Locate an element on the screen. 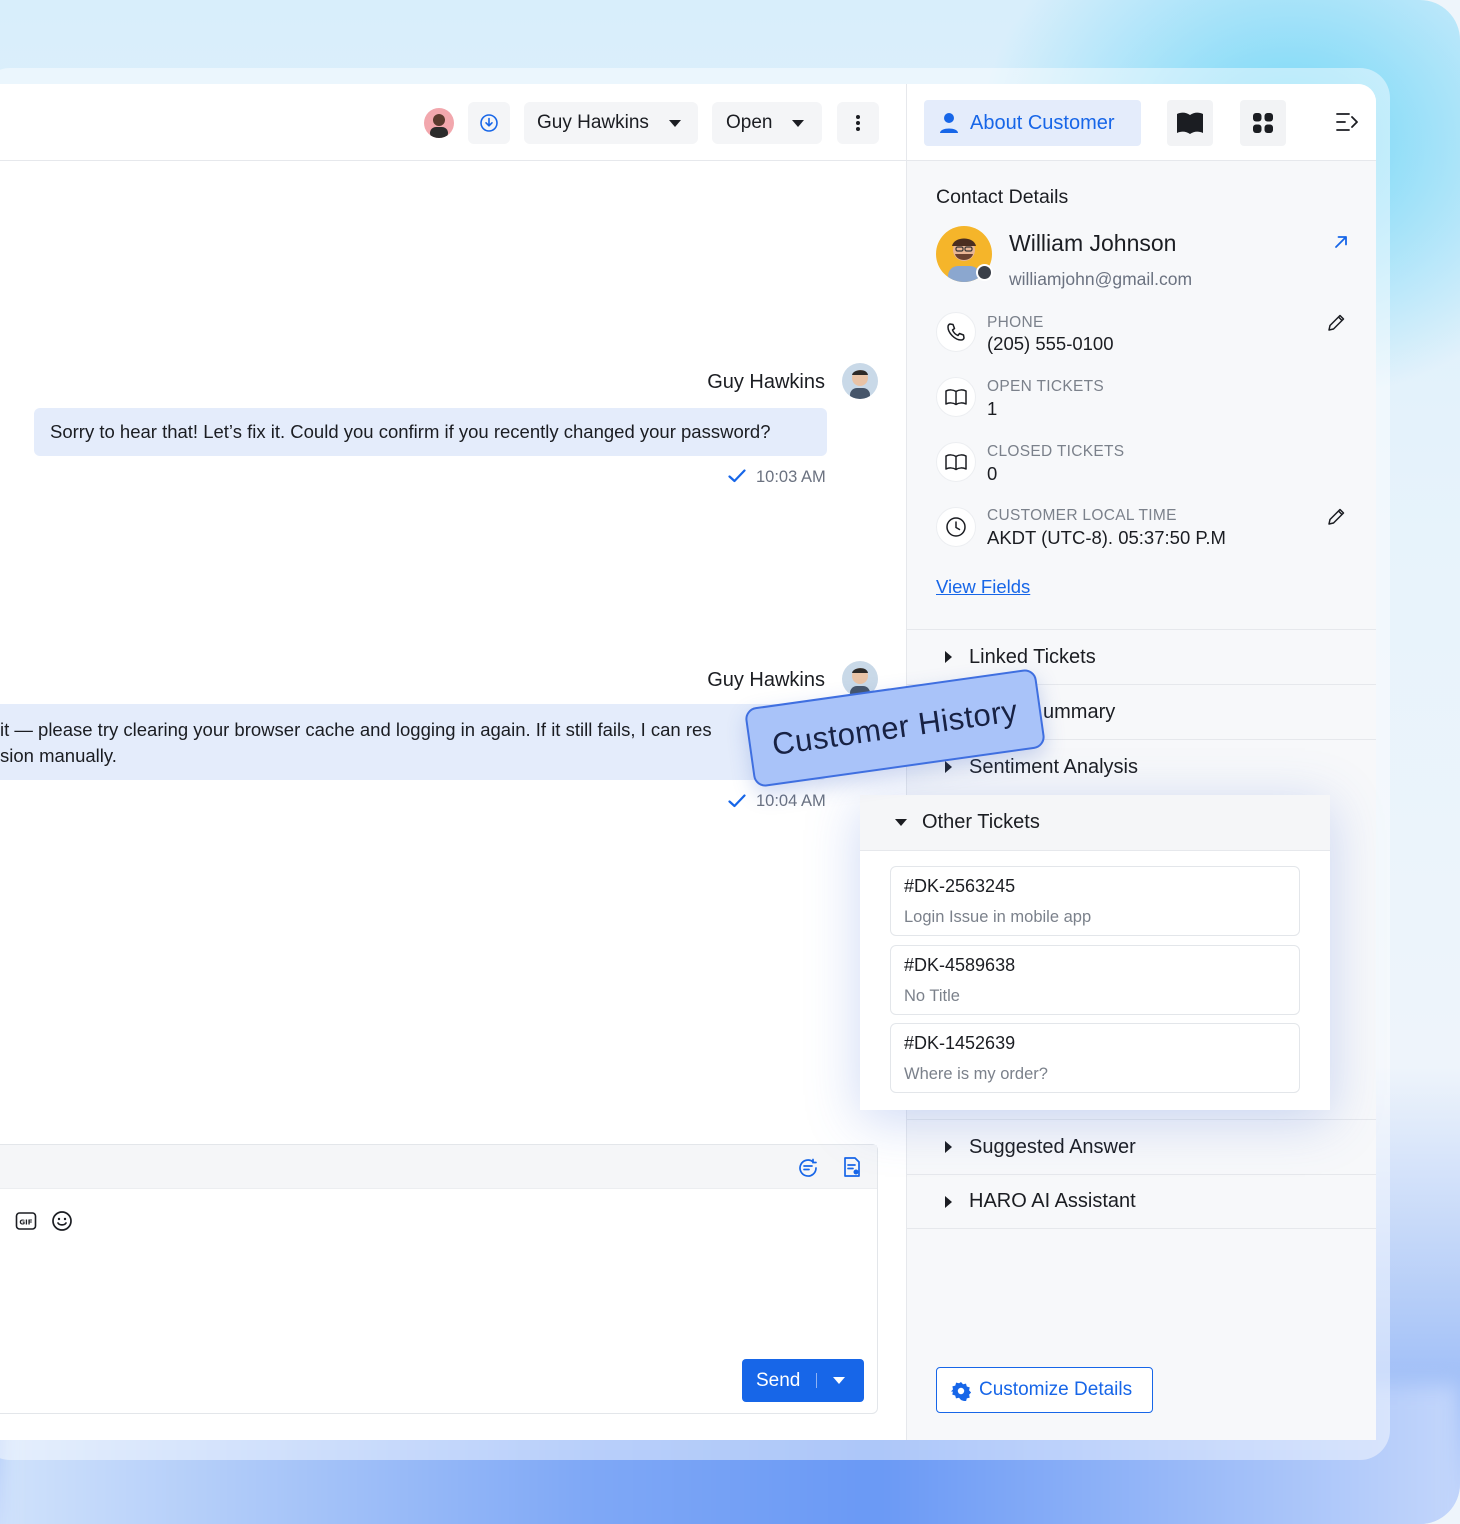 The image size is (1460, 1524). ticket-card: #DK-1452639 Where is my order? is located at coordinates (1095, 1058).